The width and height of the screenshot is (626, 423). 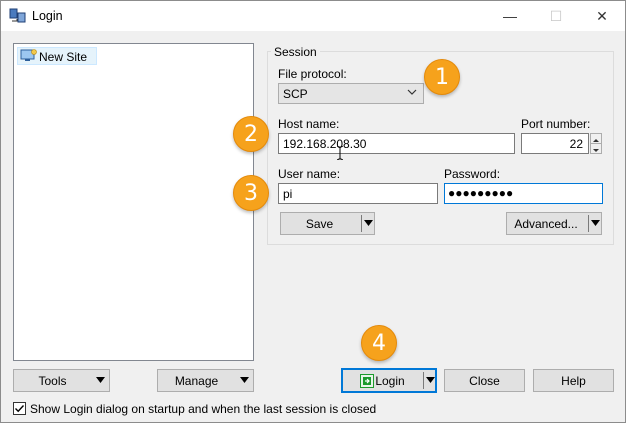 I want to click on file-protocol-select: SCP, so click(x=351, y=93).